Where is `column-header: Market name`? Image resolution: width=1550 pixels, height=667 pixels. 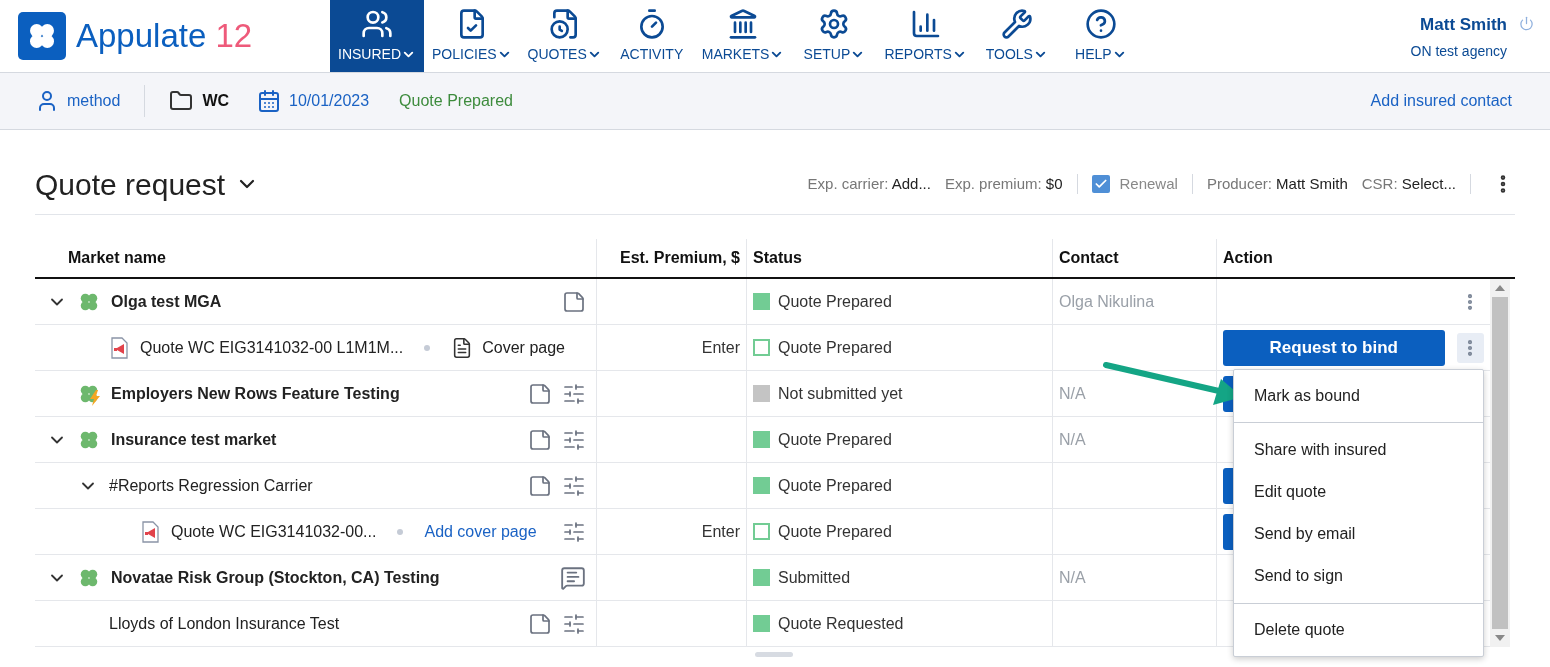 column-header: Market name is located at coordinates (117, 258).